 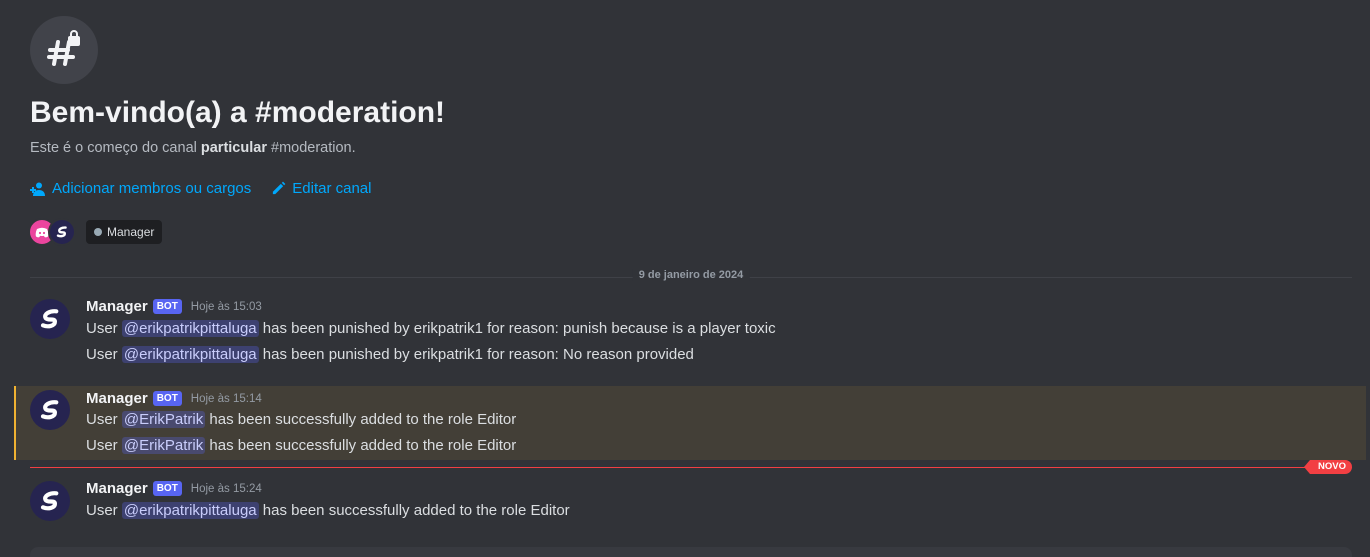 I want to click on message-header: Manager BOT Hoje às 15:03, so click(x=174, y=306).